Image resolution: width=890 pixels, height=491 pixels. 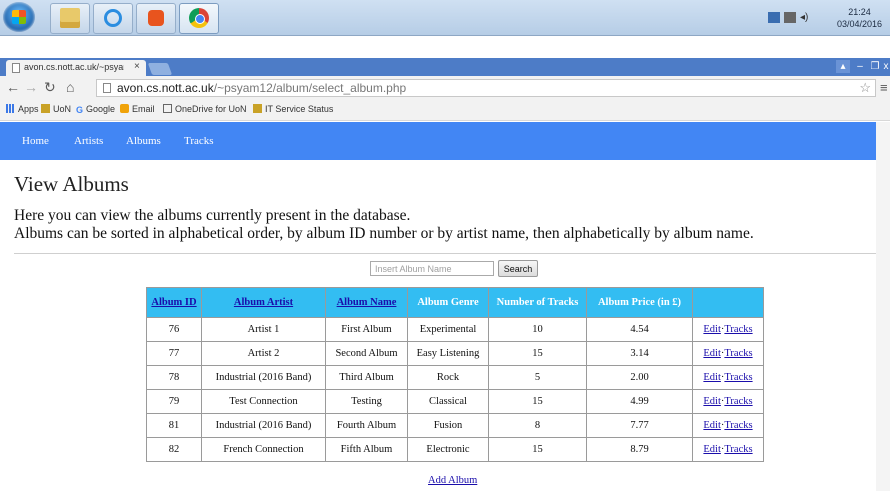 I want to click on network-icon, so click(x=774, y=17).